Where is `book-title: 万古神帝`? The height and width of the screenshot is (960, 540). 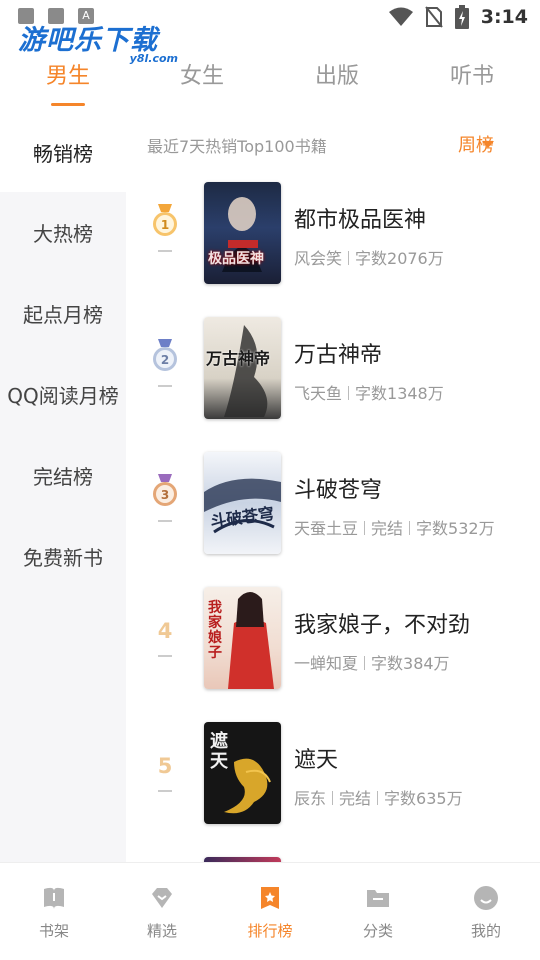 book-title: 万古神帝 is located at coordinates (338, 353).